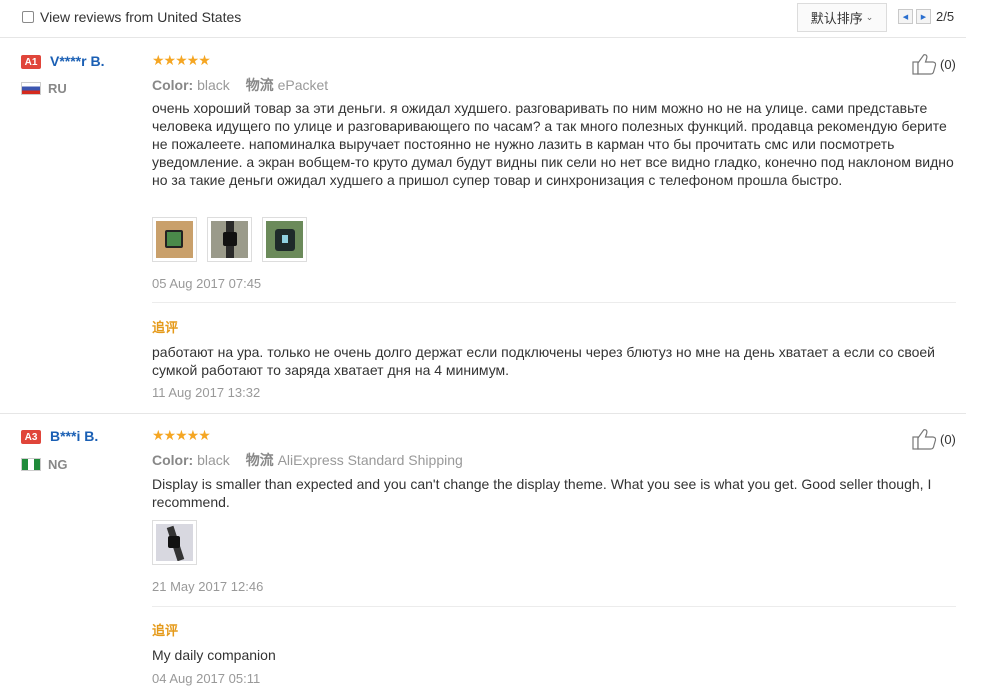 This screenshot has width=994, height=694. I want to click on review-date: 05 Aug 2017 07:45, so click(207, 283).